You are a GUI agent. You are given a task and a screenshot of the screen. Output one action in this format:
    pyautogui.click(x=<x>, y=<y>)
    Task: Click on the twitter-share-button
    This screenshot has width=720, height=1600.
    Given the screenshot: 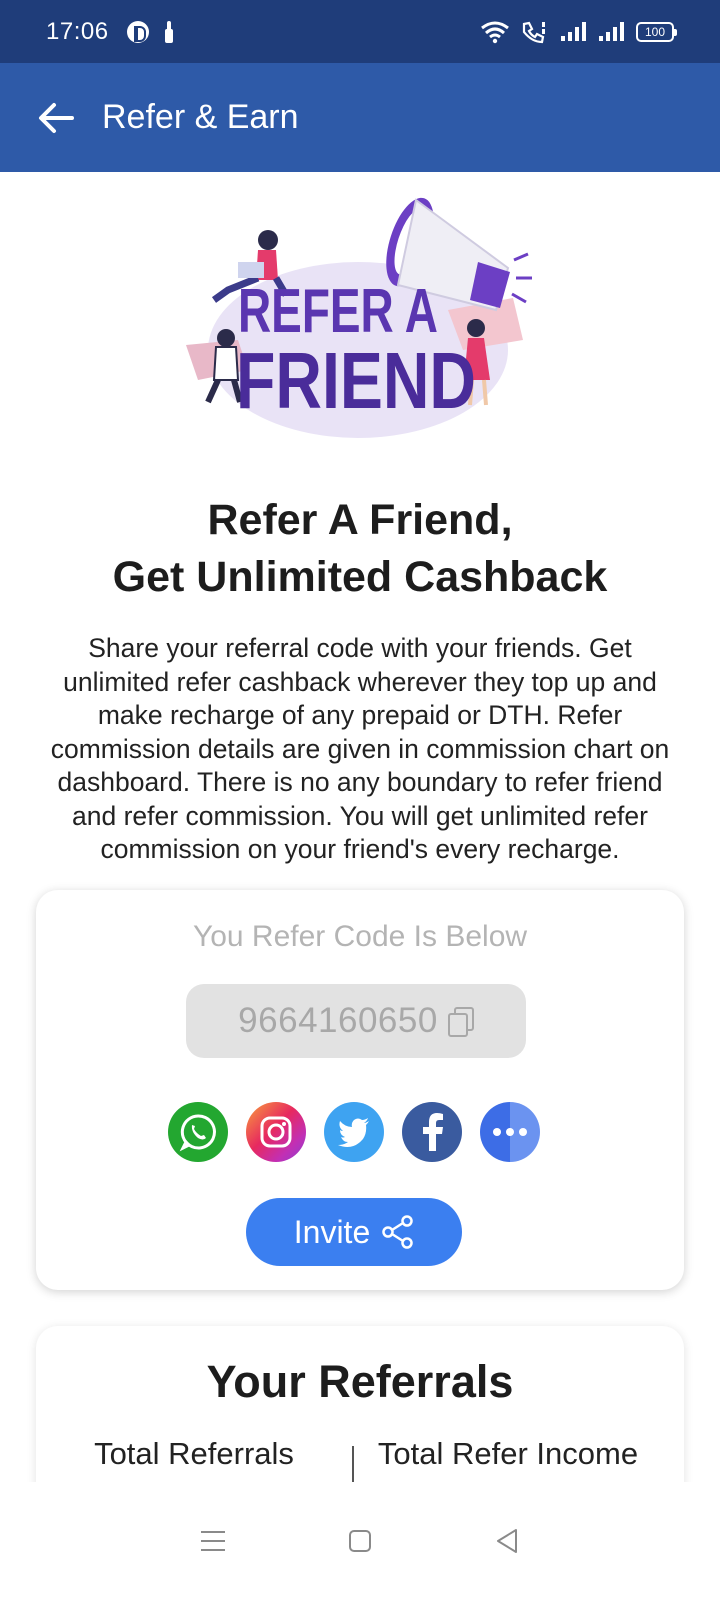 What is the action you would take?
    pyautogui.click(x=354, y=1132)
    